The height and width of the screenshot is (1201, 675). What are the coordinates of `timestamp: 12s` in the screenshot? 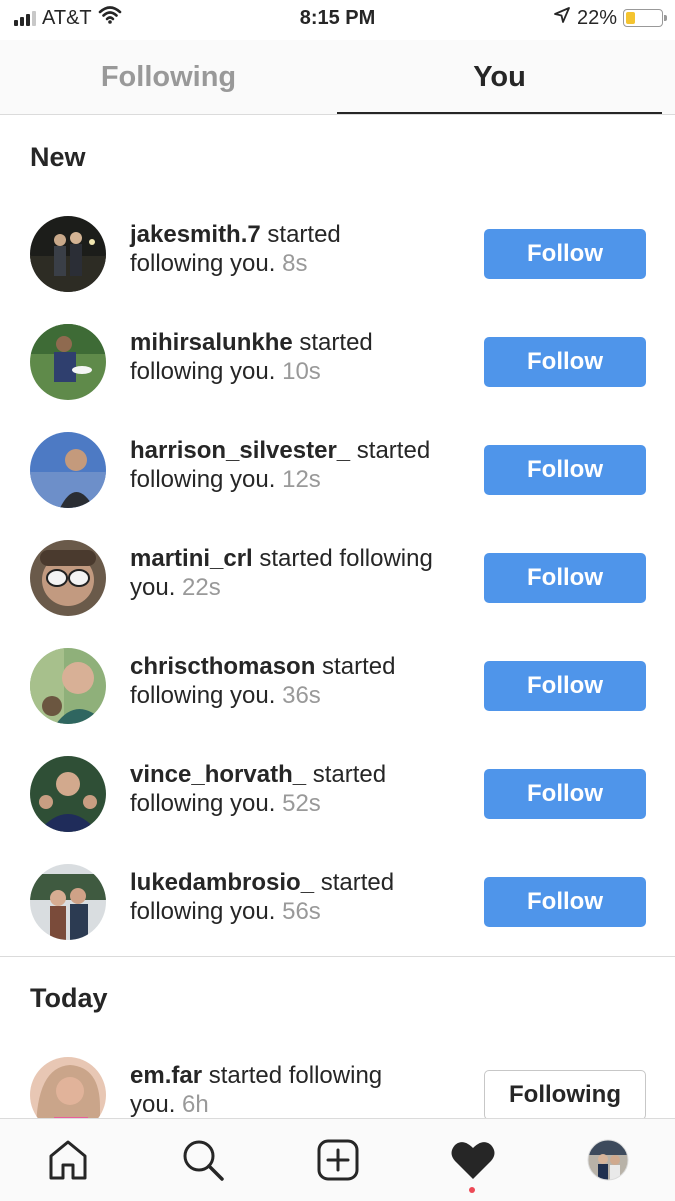 It's located at (301, 479).